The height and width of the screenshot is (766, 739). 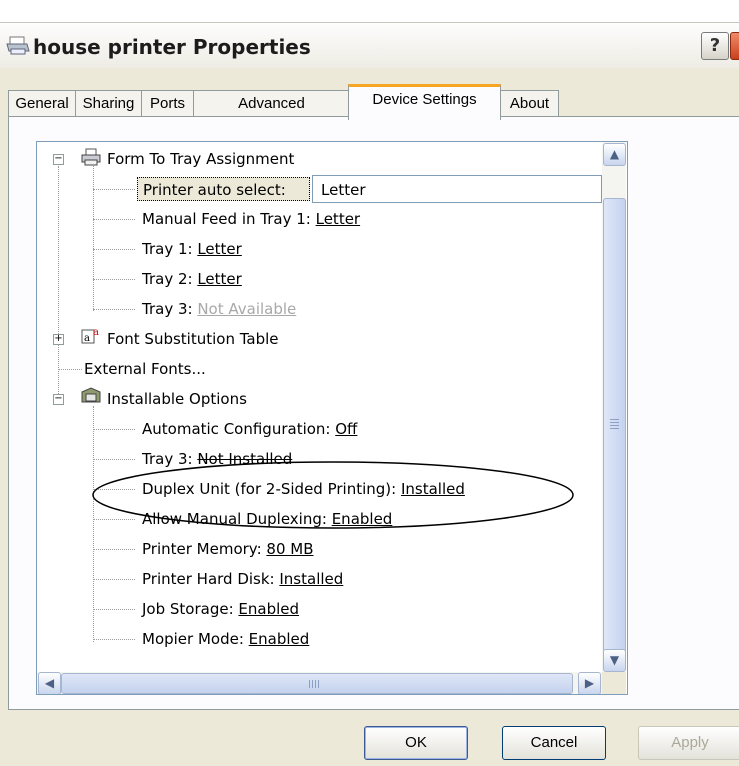 I want to click on chevron-up-icon: ▲, so click(x=614, y=154).